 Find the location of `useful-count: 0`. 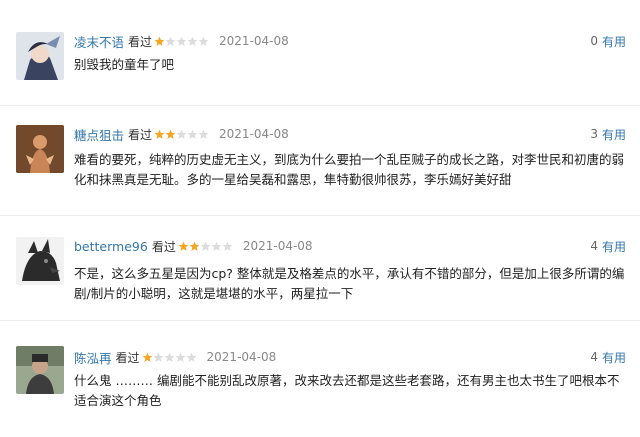

useful-count: 0 is located at coordinates (594, 41).